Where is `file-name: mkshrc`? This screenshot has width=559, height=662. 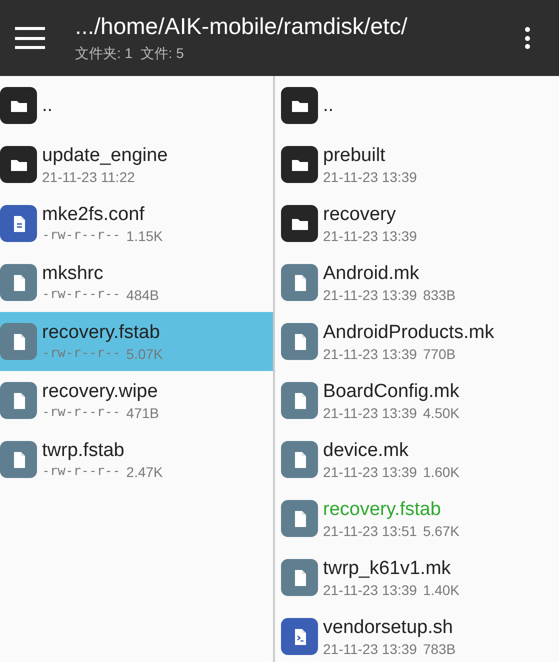
file-name: mkshrc is located at coordinates (73, 273).